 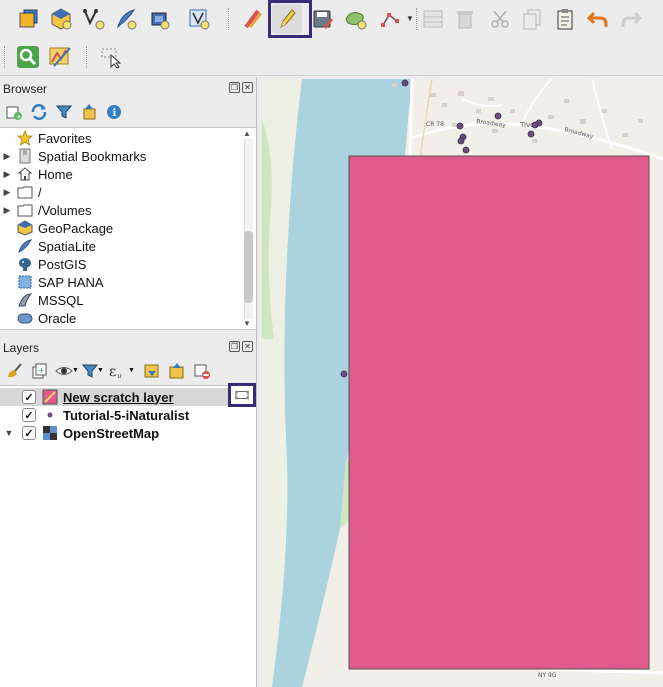 What do you see at coordinates (50, 397) in the screenshot?
I see `polygon-layer-icon` at bounding box center [50, 397].